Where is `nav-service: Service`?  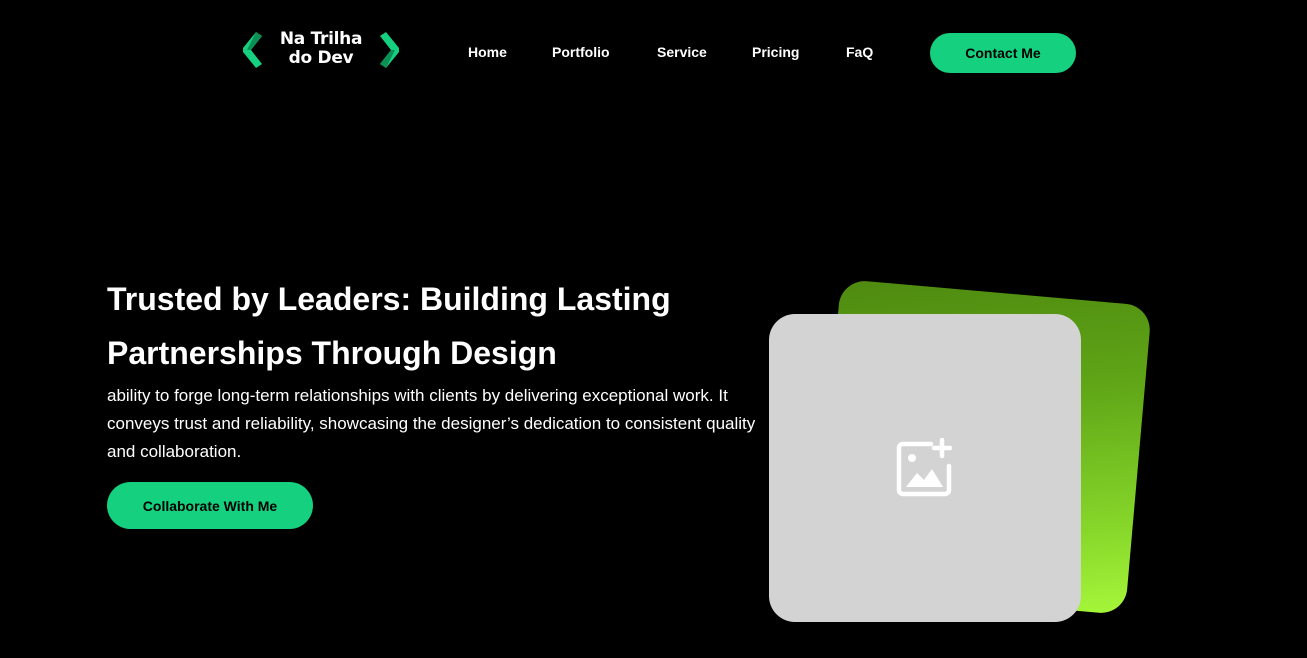 nav-service: Service is located at coordinates (682, 52).